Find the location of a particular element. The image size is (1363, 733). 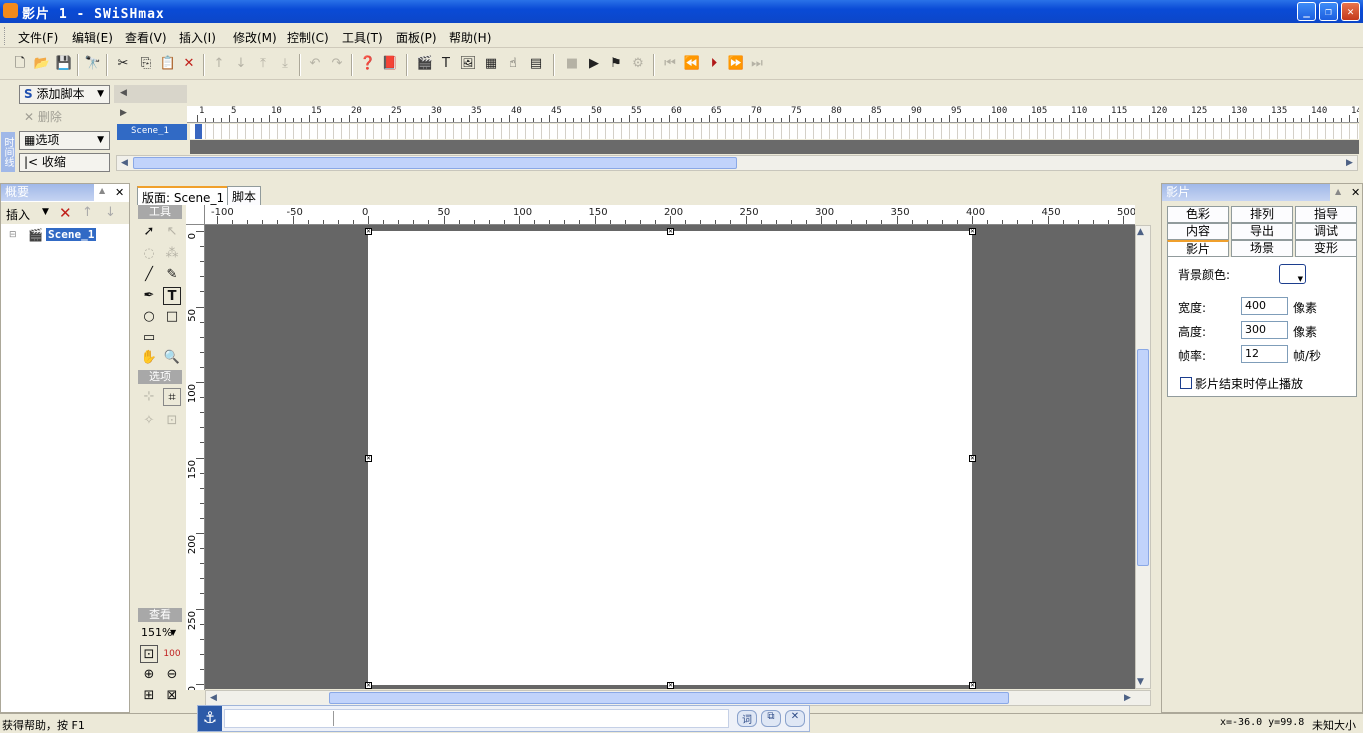

last-frame-icon: ⏭ is located at coordinates (757, 64).